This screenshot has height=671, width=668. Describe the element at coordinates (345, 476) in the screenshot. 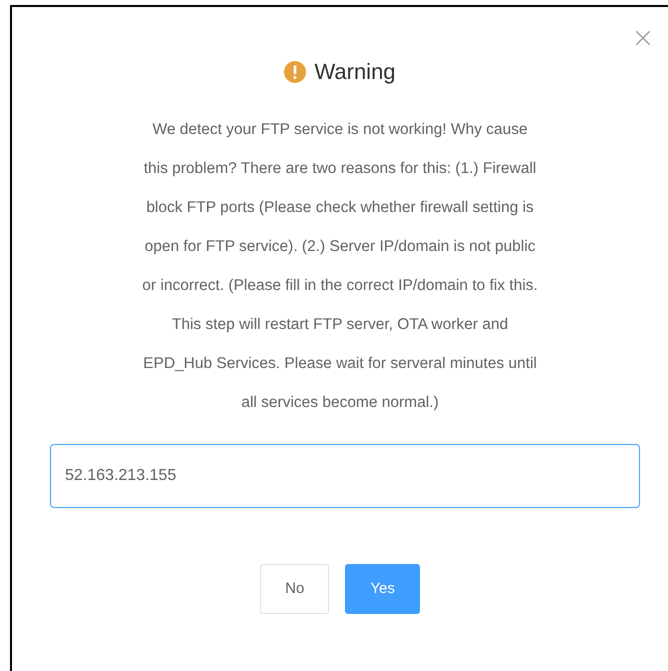

I see `ip-input-field: 52.163.213.155` at that location.